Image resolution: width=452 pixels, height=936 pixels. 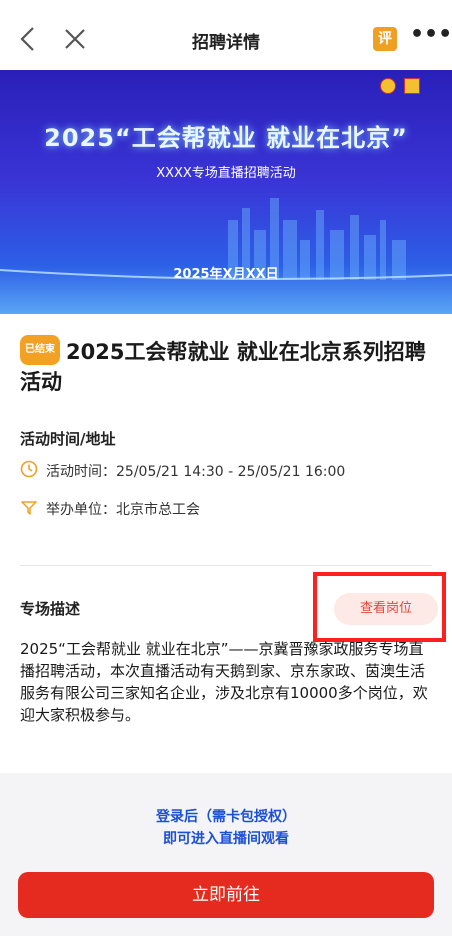 What do you see at coordinates (226, 4) in the screenshot?
I see `status-bar` at bounding box center [226, 4].